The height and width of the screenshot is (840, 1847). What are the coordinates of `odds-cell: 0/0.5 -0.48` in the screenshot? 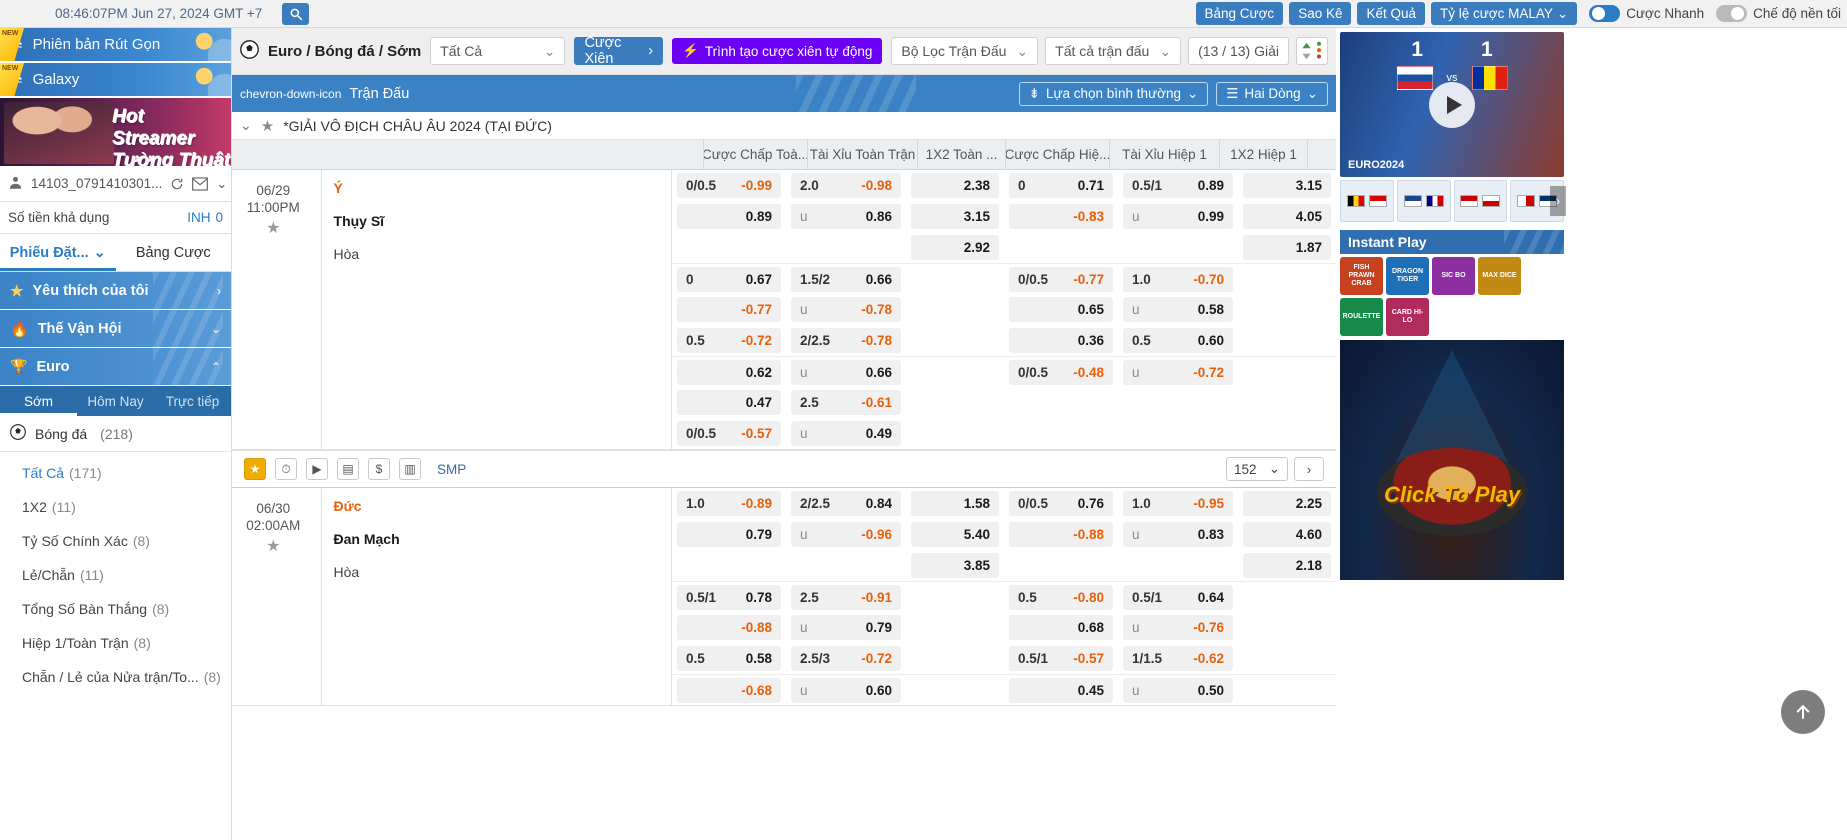 It's located at (1061, 372).